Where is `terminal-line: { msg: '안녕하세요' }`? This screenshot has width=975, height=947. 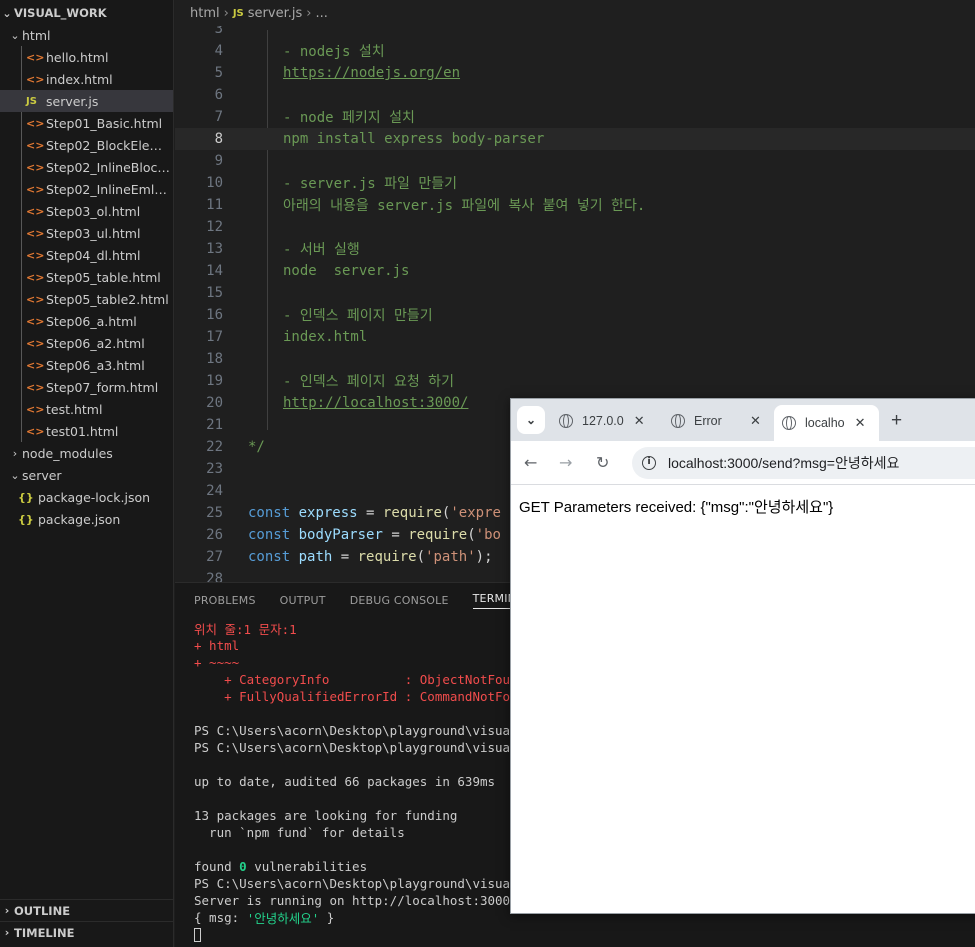
terminal-line: { msg: '안녕하세요' } is located at coordinates (264, 917).